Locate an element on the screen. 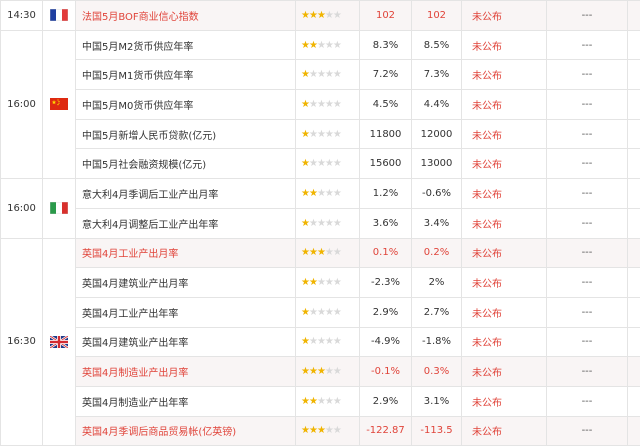 This screenshot has width=640, height=446. event-name: 中国5月M1货币供应年率 is located at coordinates (185, 75).